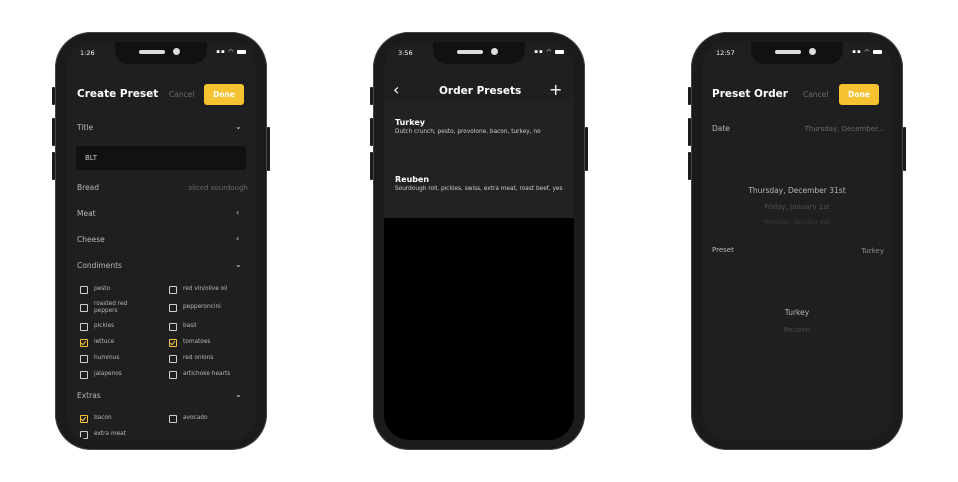  Describe the element at coordinates (173, 359) in the screenshot. I see `checkbox-red-onions` at that location.